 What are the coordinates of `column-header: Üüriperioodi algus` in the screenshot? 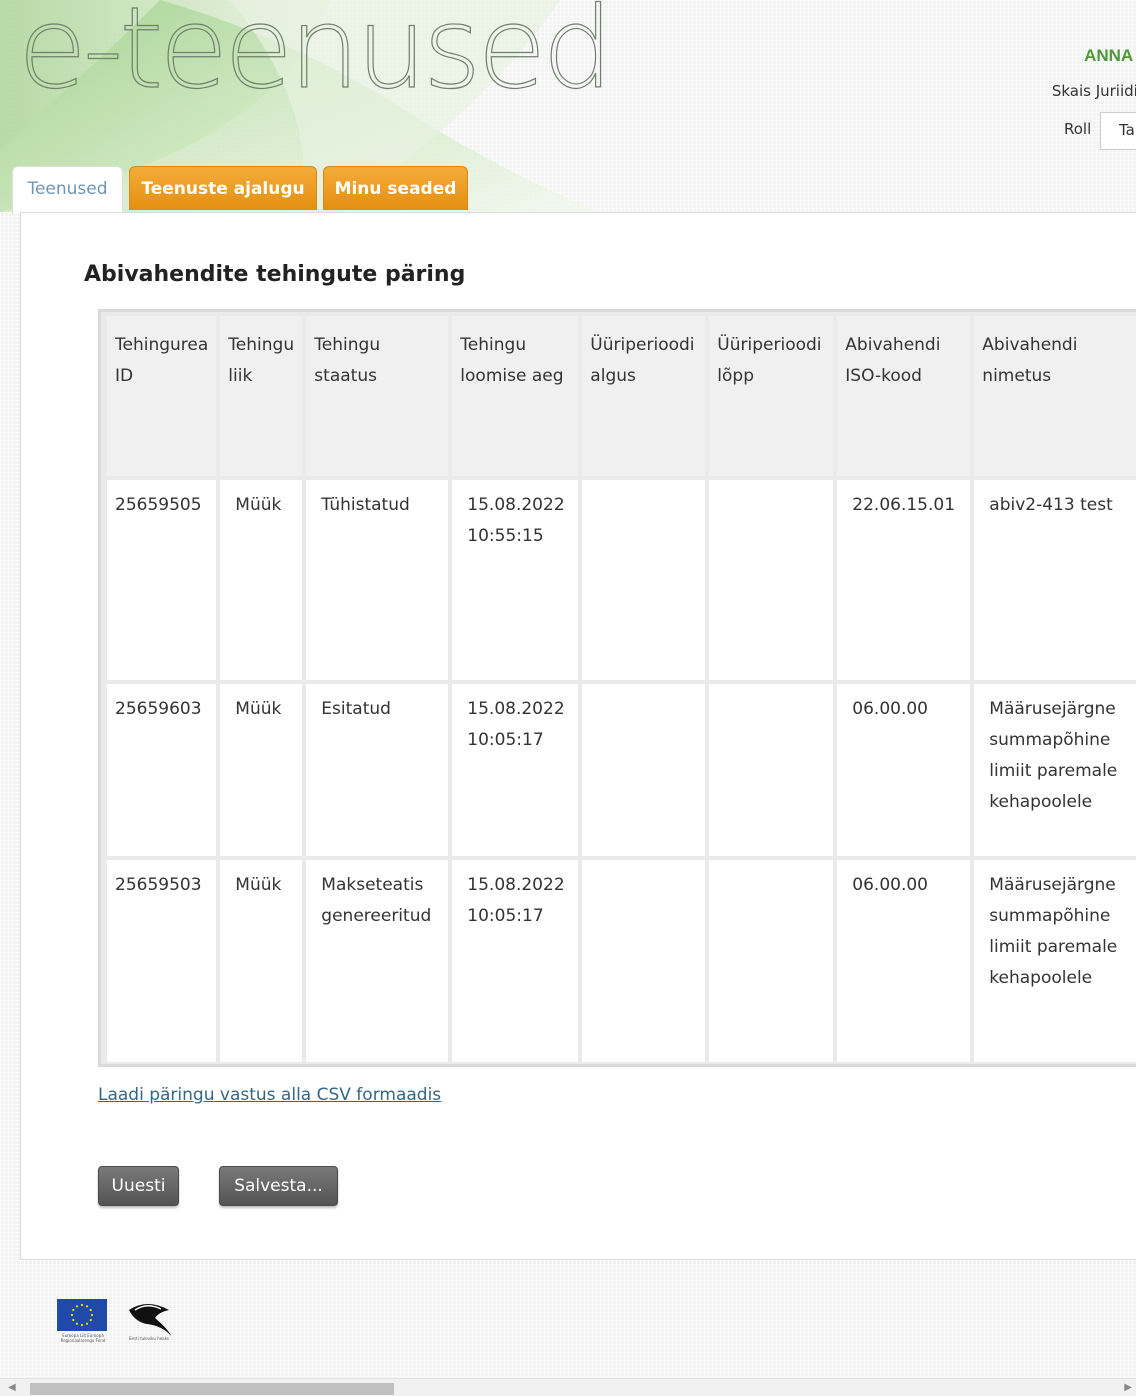 It's located at (644, 396).